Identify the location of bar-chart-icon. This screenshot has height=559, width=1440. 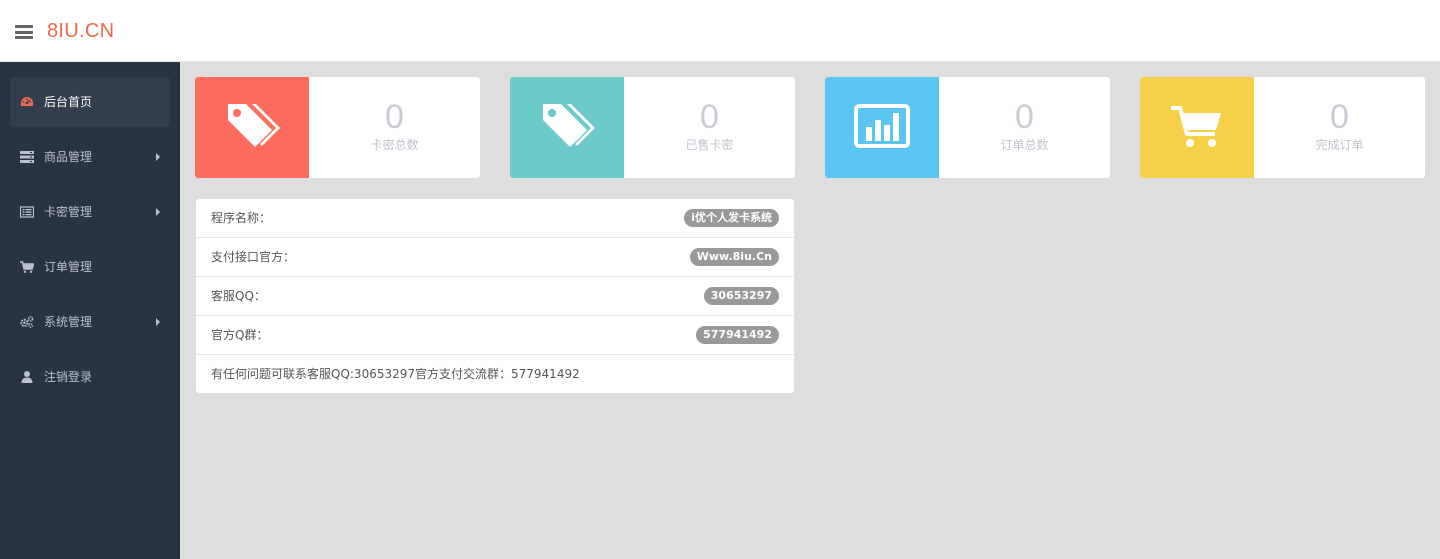
(882, 126).